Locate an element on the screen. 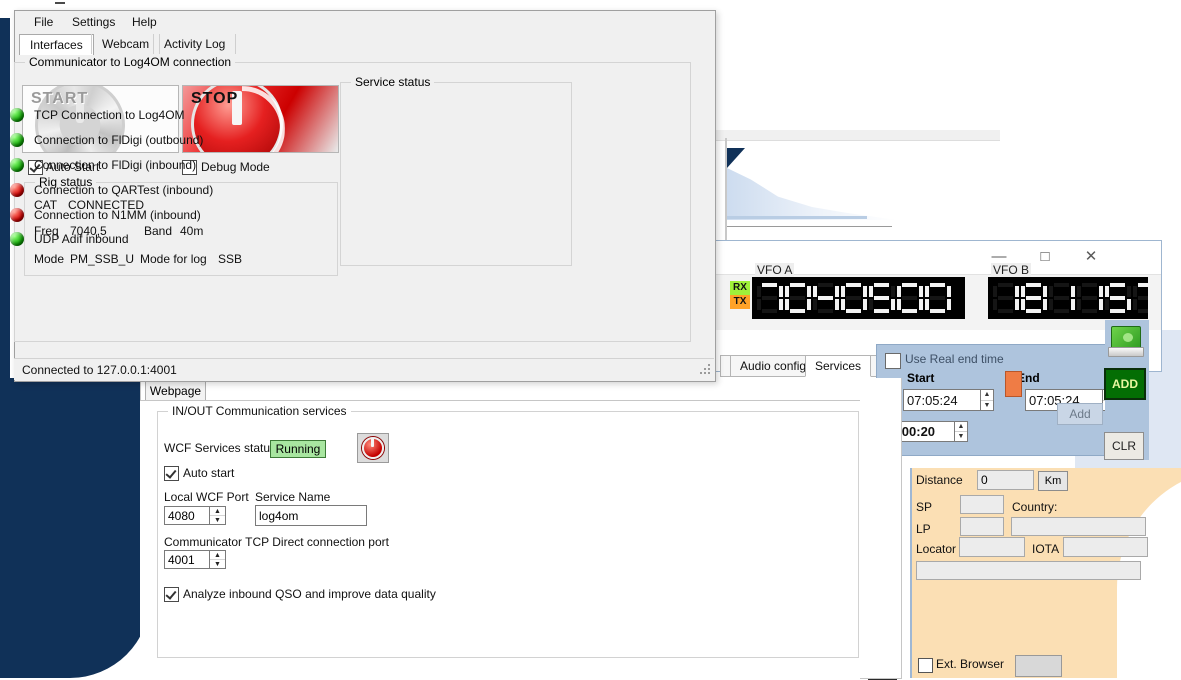 Image resolution: width=1181 pixels, height=680 pixels. spectrum-window-edge is located at coordinates (850, 135).